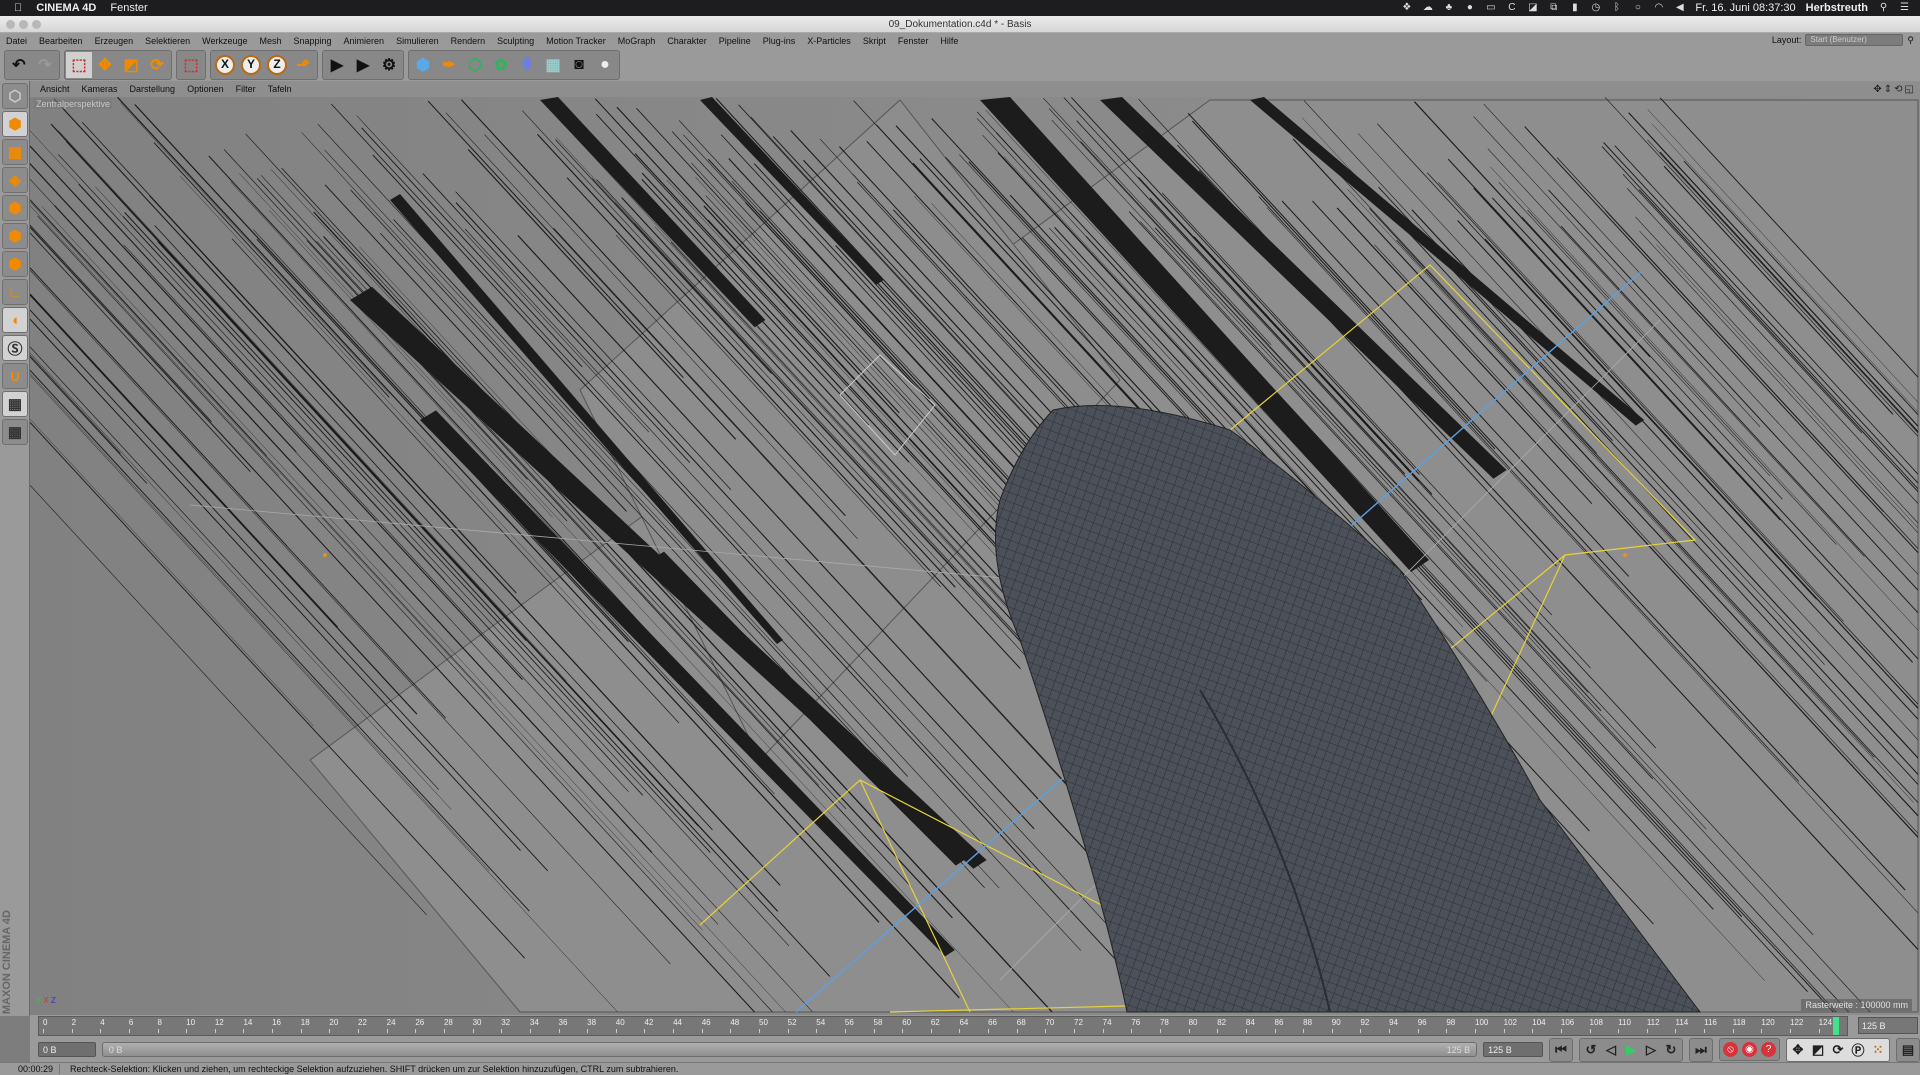 This screenshot has width=1920, height=1075. I want to click on bluetooth-icon: ᛒ, so click(1616, 8).